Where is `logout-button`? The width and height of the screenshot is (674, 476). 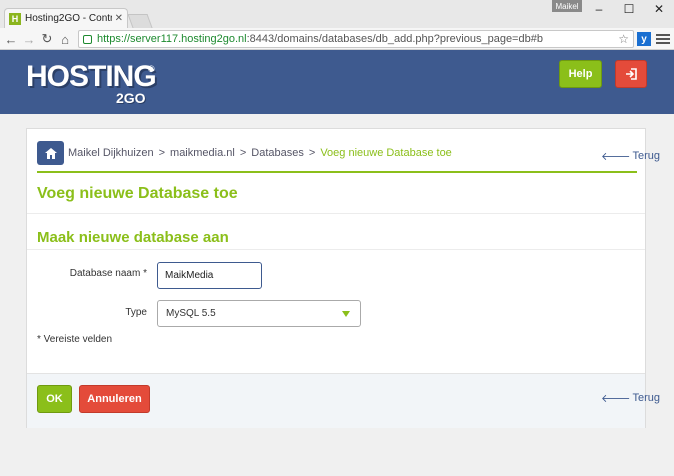 logout-button is located at coordinates (631, 74).